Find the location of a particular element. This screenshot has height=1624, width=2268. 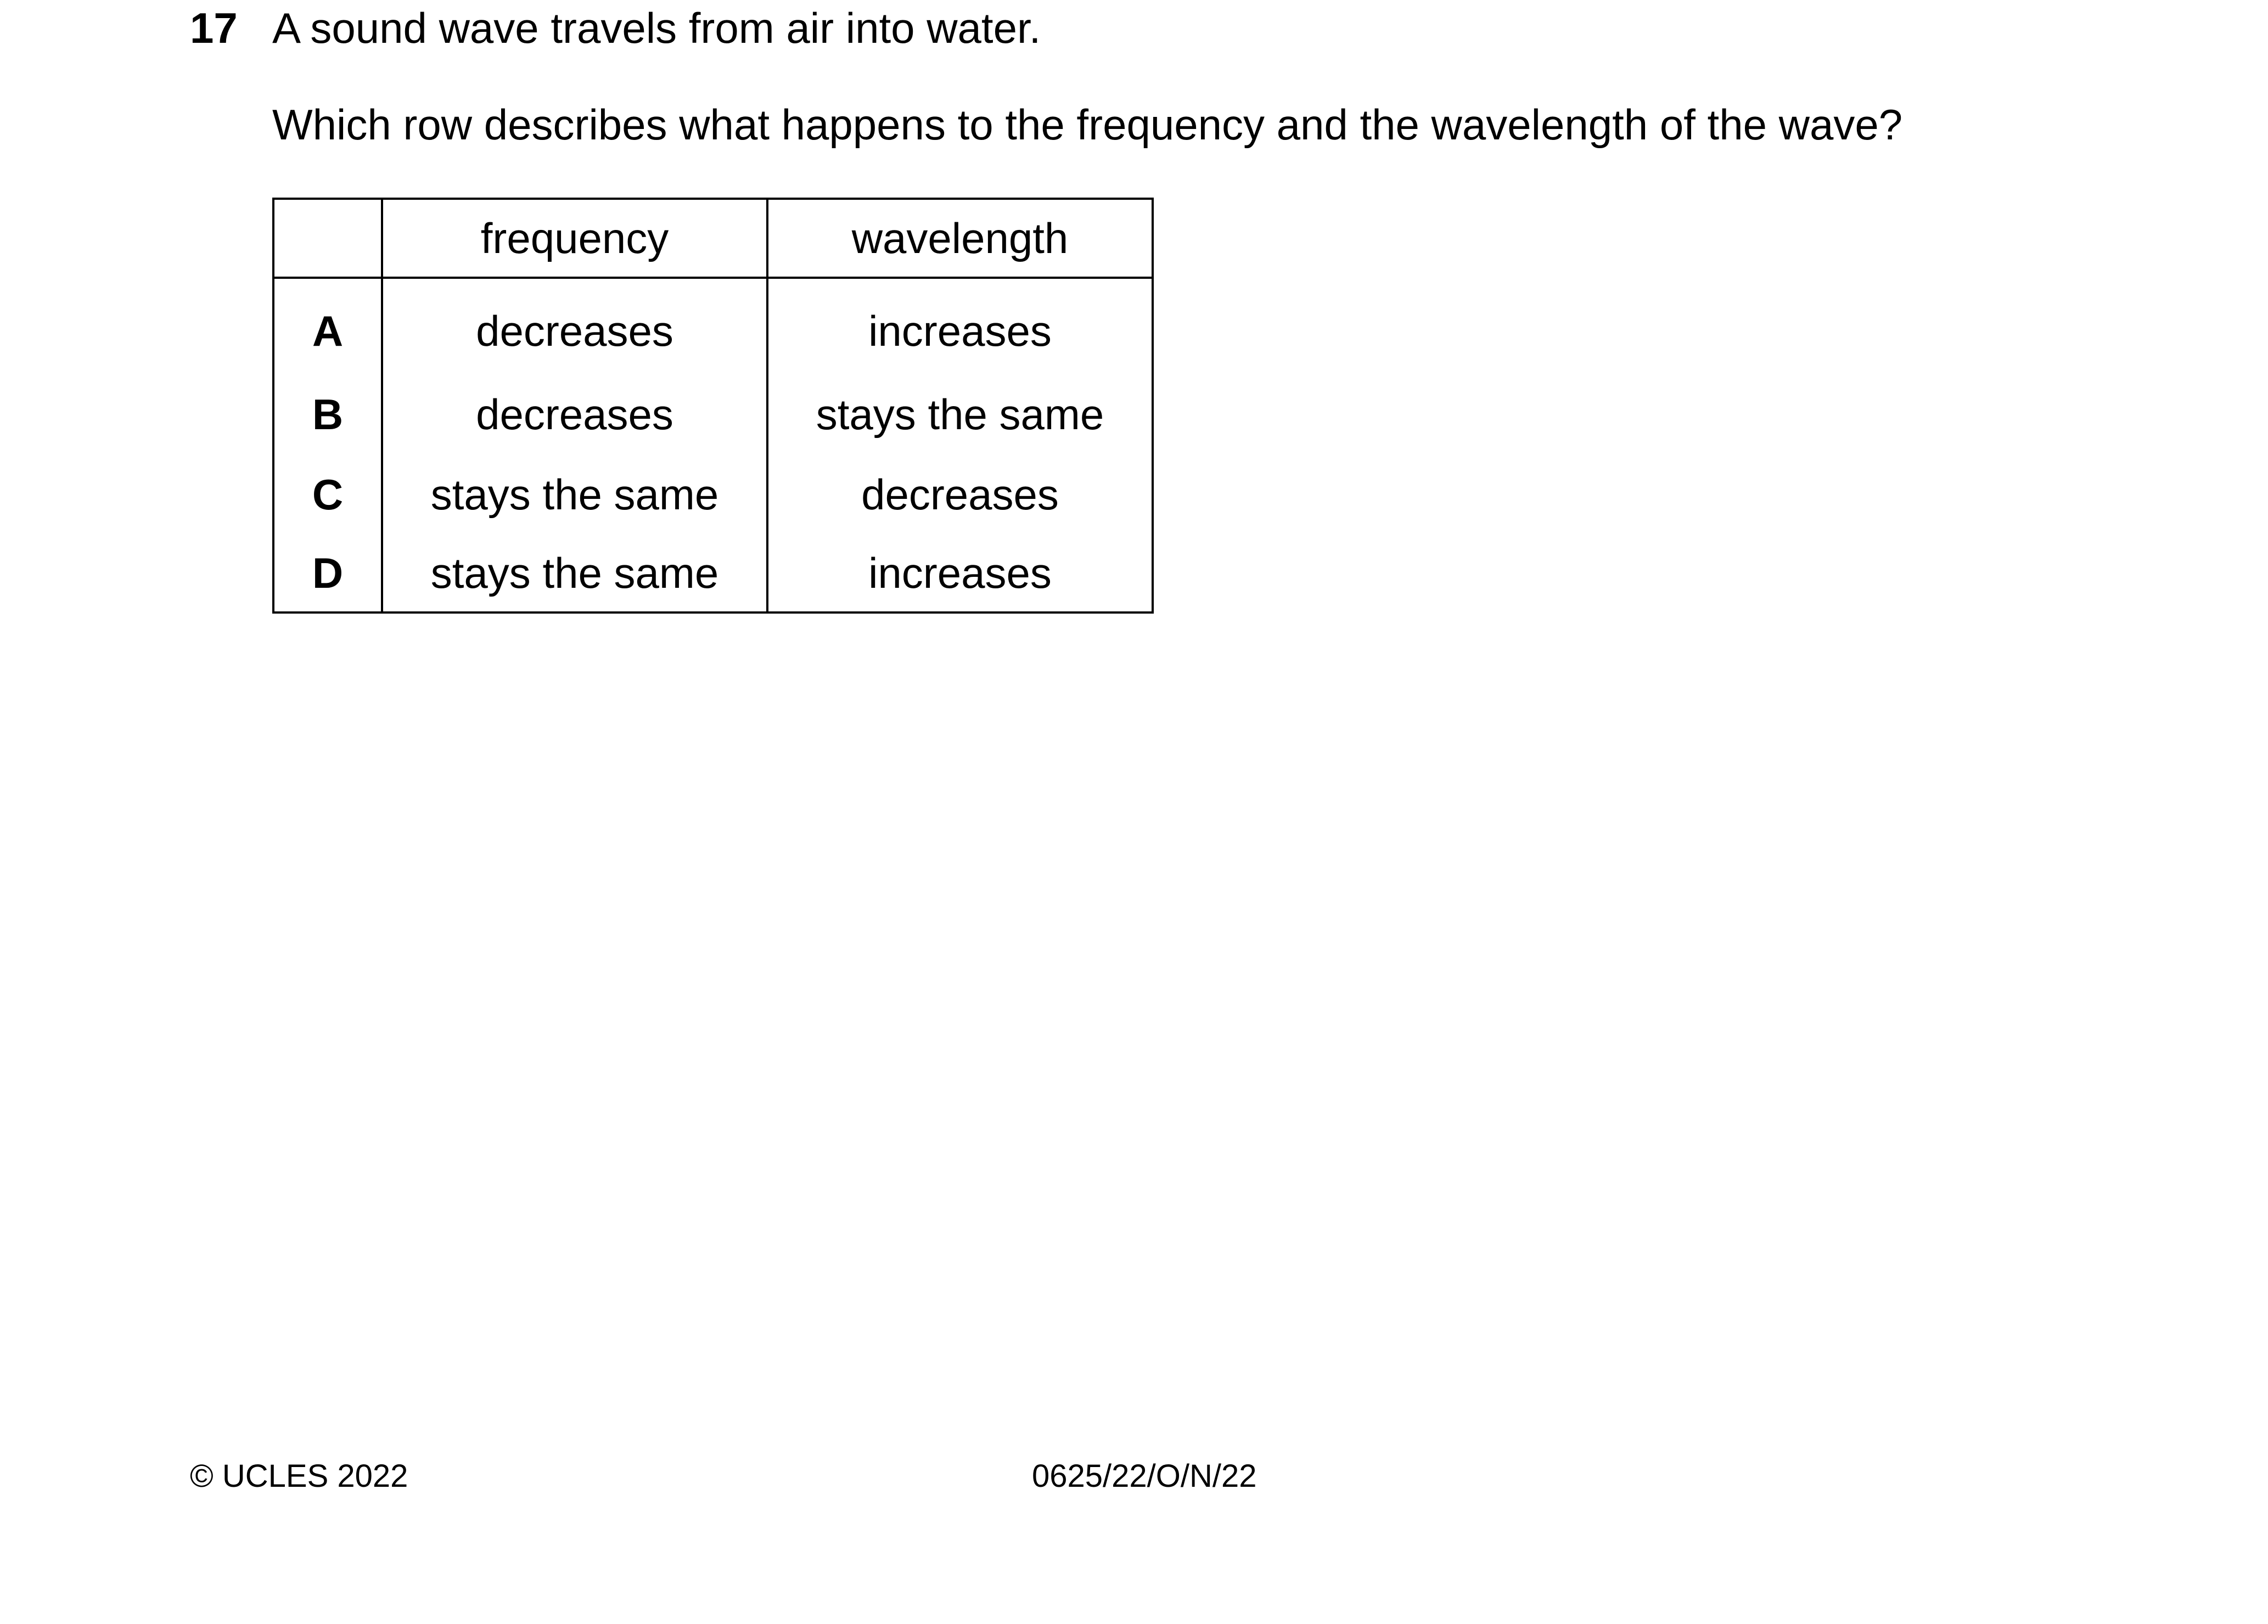

table-row: D stays the same increases is located at coordinates (713, 574).